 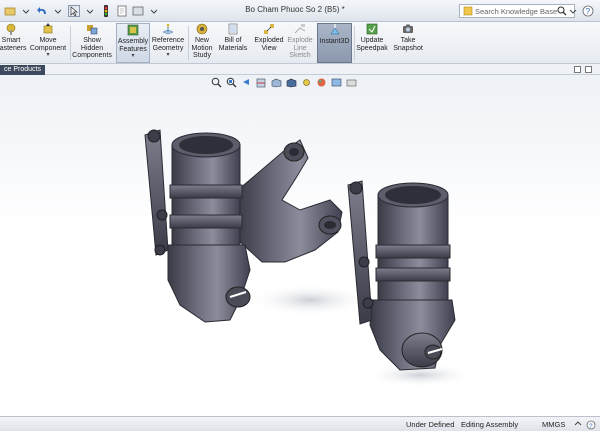 I want to click on bill-of-materials-label: Bill of Materials, so click(x=233, y=44).